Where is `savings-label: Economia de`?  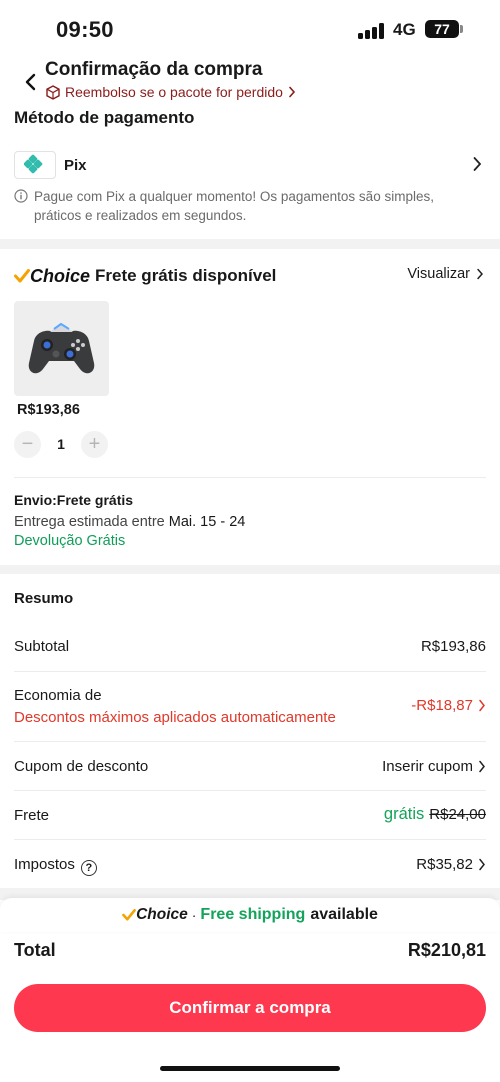 savings-label: Economia de is located at coordinates (58, 695).